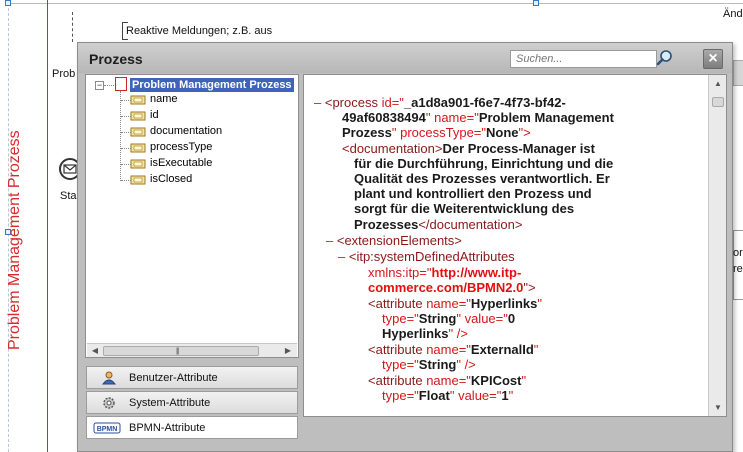 The height and width of the screenshot is (452, 743). I want to click on canvas-task-text: ori re, so click(738, 261).